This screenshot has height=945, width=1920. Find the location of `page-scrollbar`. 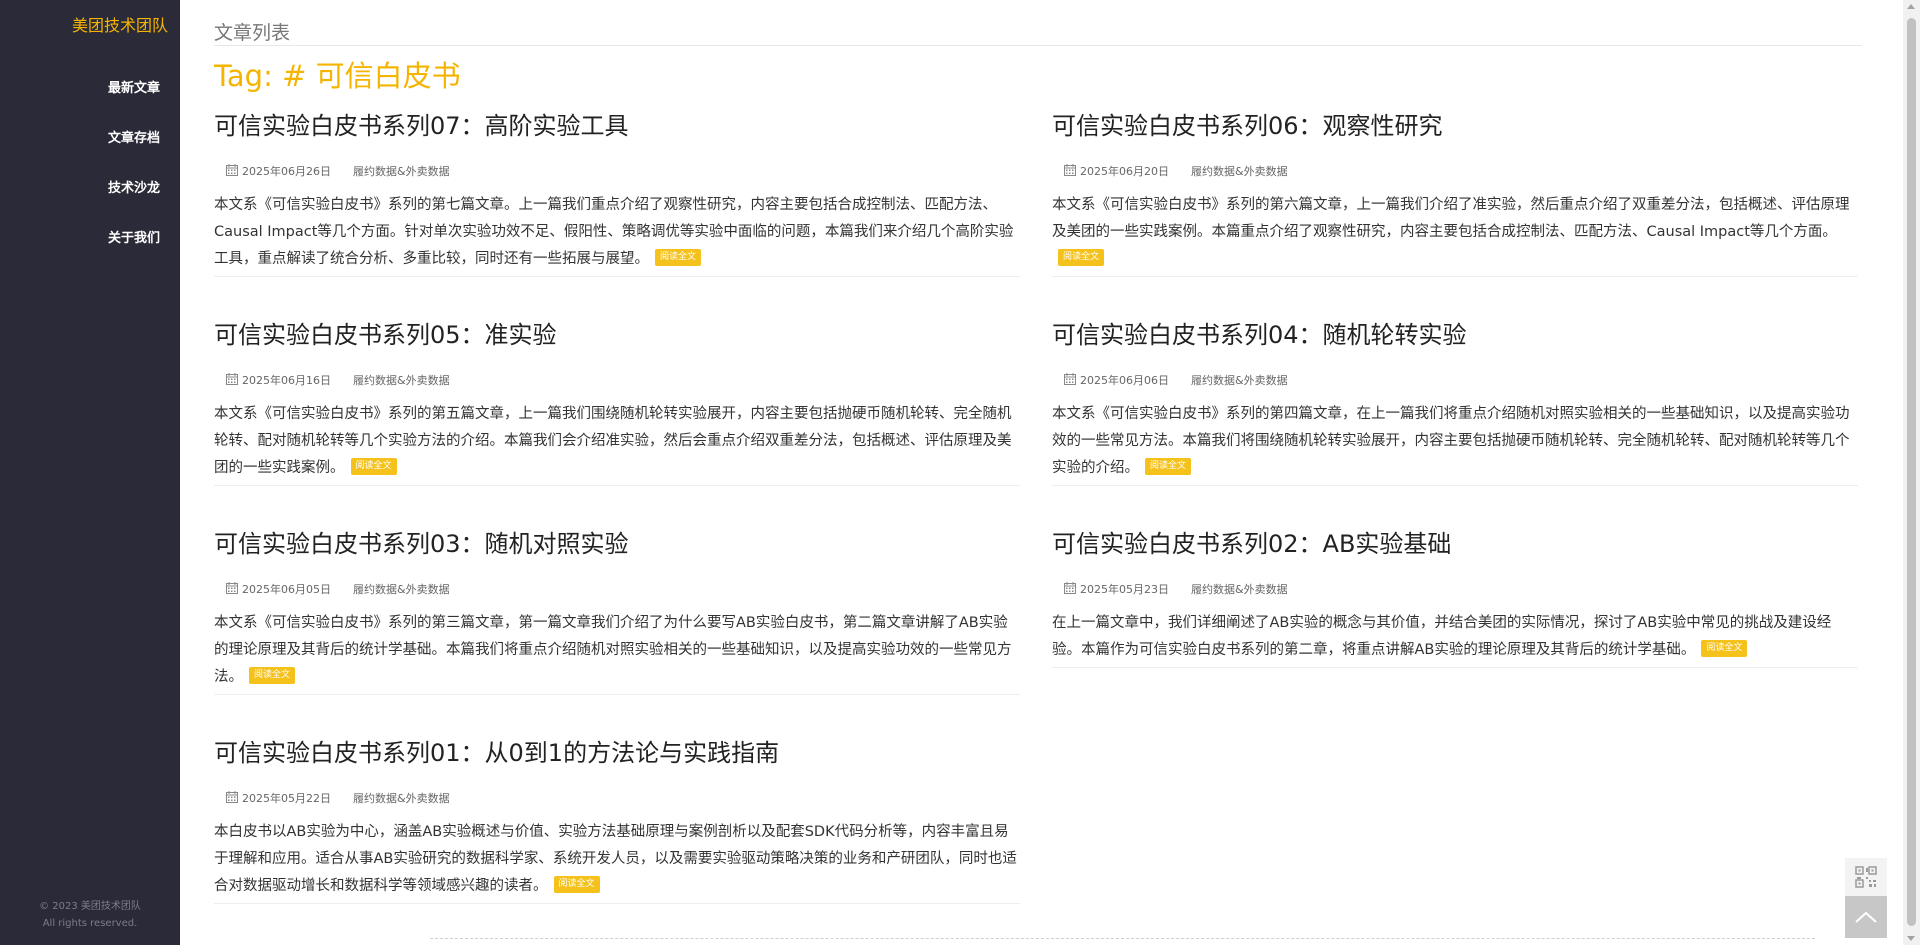

page-scrollbar is located at coordinates (1911, 472).